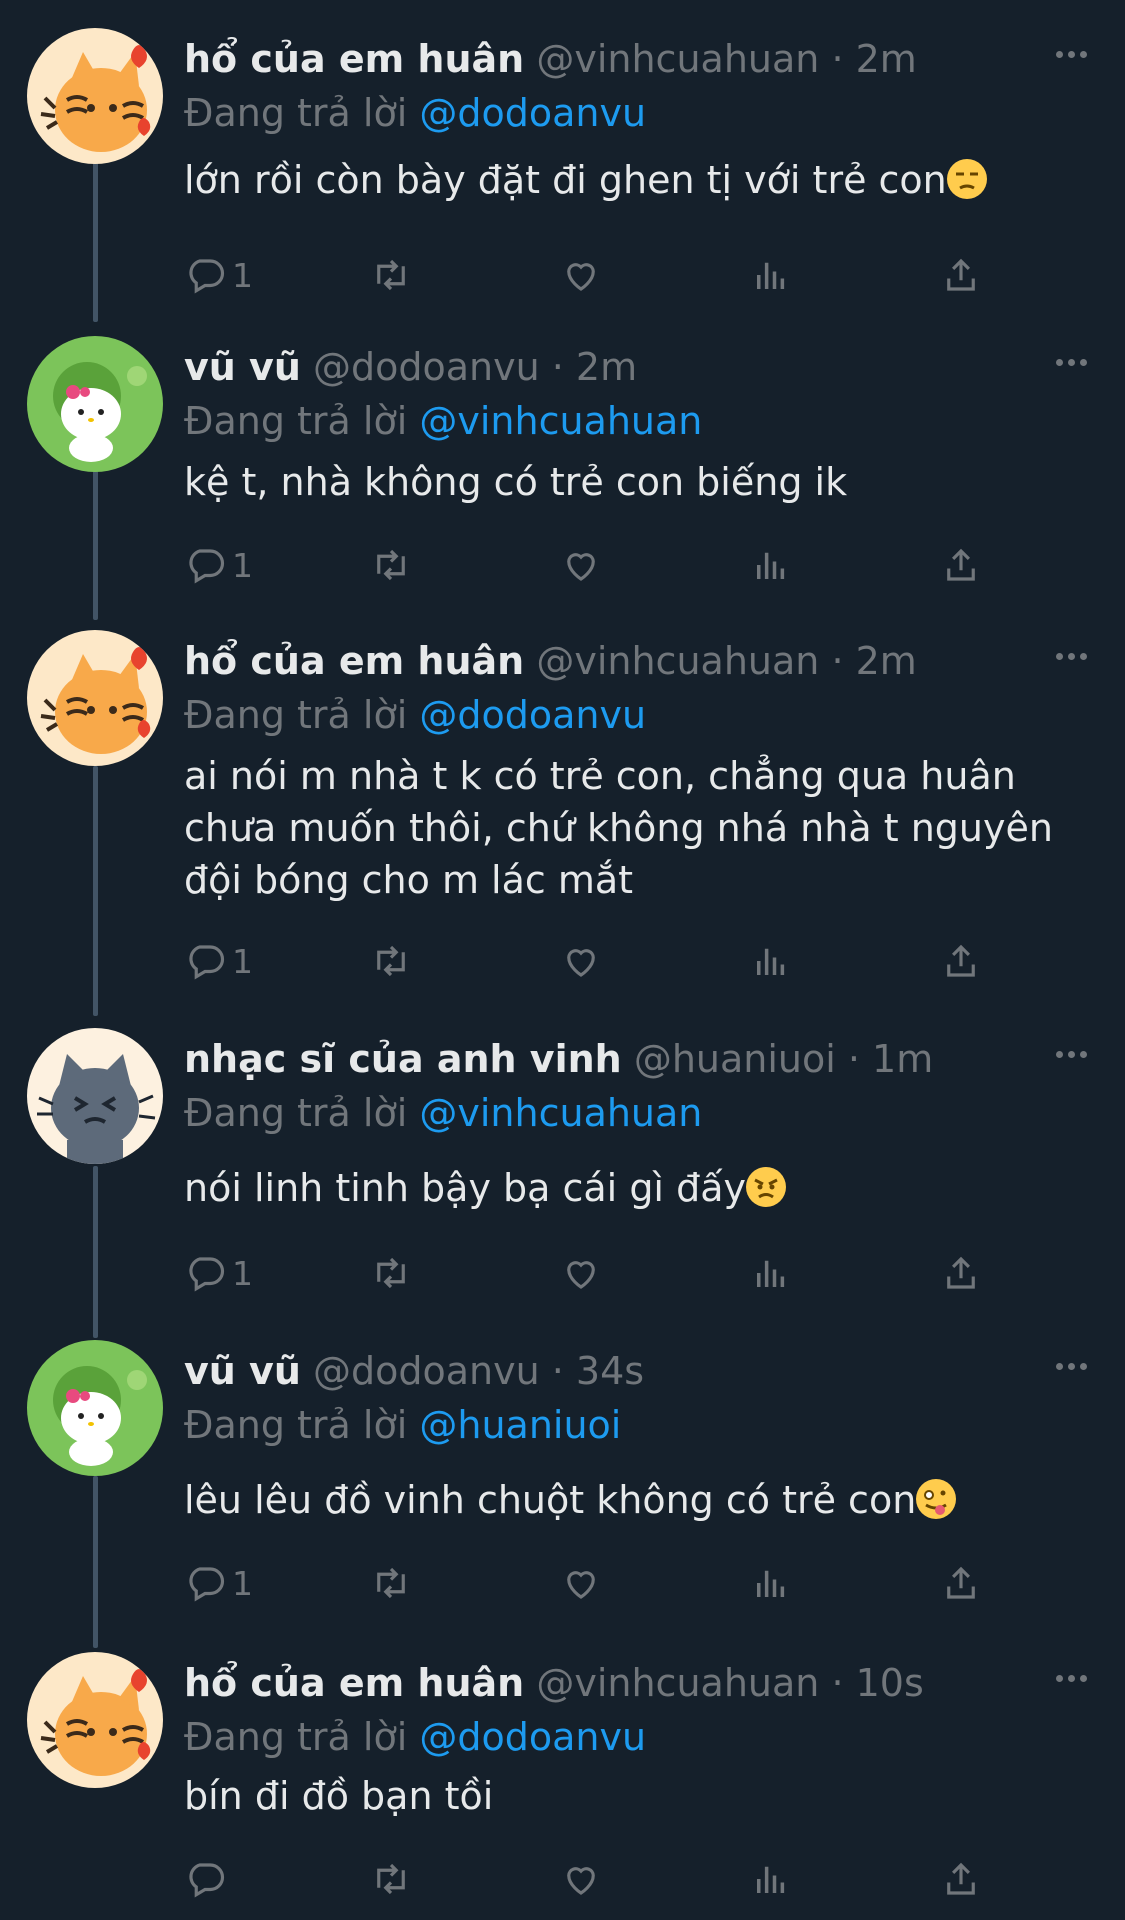  I want to click on author-handle-time: @vinhcuahuan · 2m, so click(726, 59).